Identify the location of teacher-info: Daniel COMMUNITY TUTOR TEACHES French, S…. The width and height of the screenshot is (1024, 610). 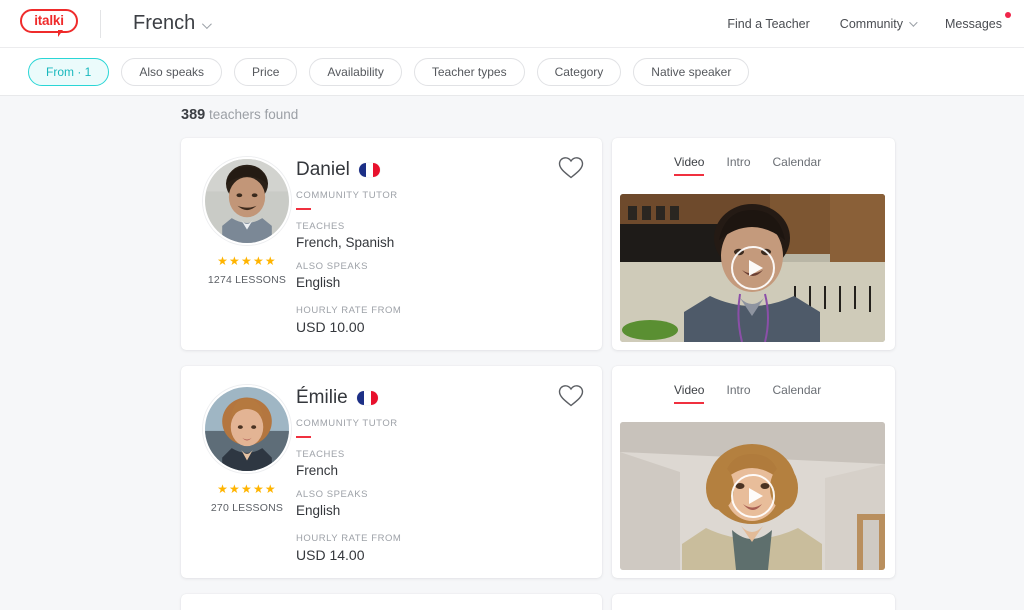
(416, 247).